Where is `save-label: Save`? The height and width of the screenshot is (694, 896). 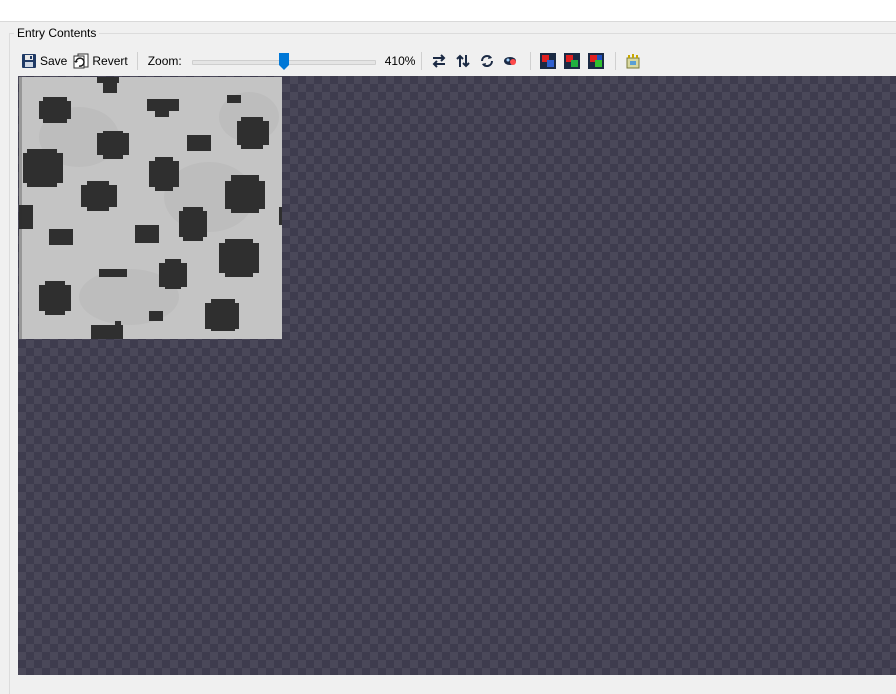
save-label: Save is located at coordinates (54, 60).